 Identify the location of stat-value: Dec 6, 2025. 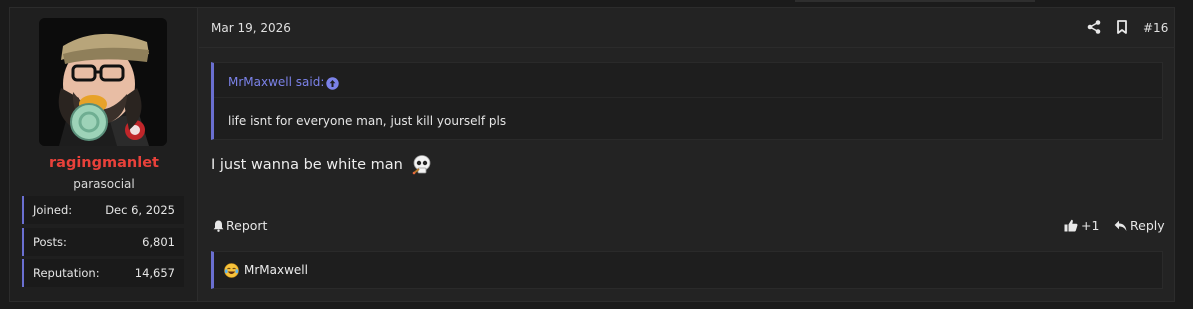
(140, 210).